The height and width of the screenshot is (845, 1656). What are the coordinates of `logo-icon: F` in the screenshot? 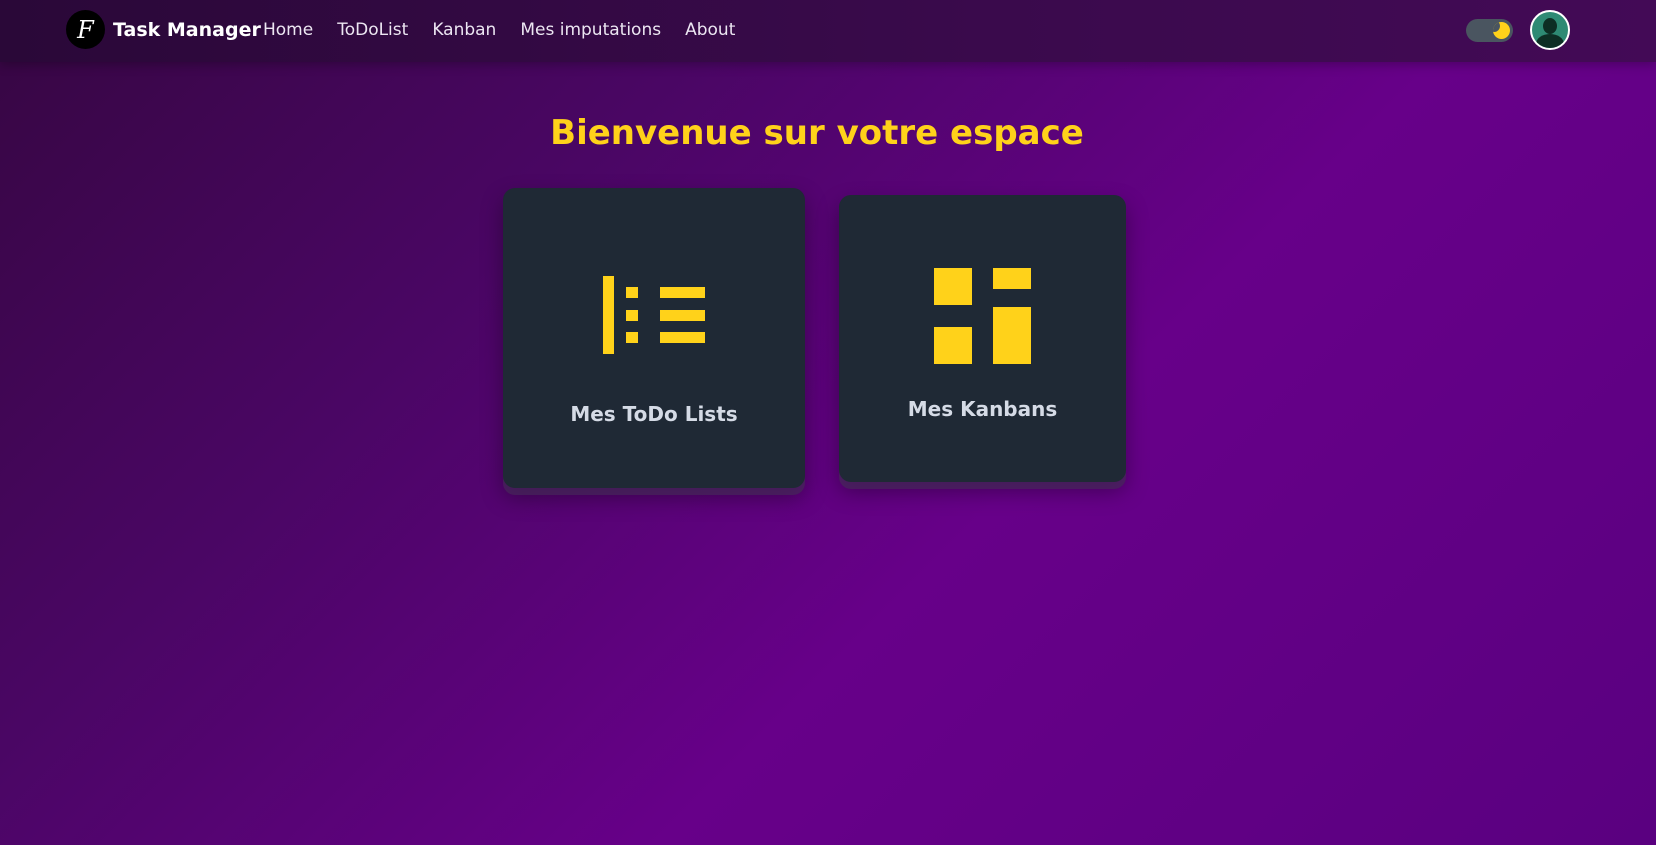 It's located at (85, 29).